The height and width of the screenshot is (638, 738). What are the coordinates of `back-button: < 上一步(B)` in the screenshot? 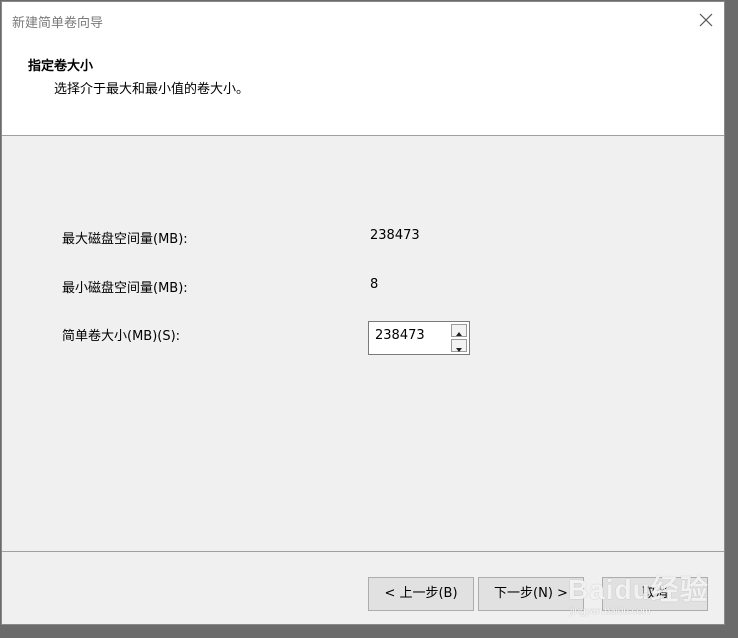 It's located at (421, 594).